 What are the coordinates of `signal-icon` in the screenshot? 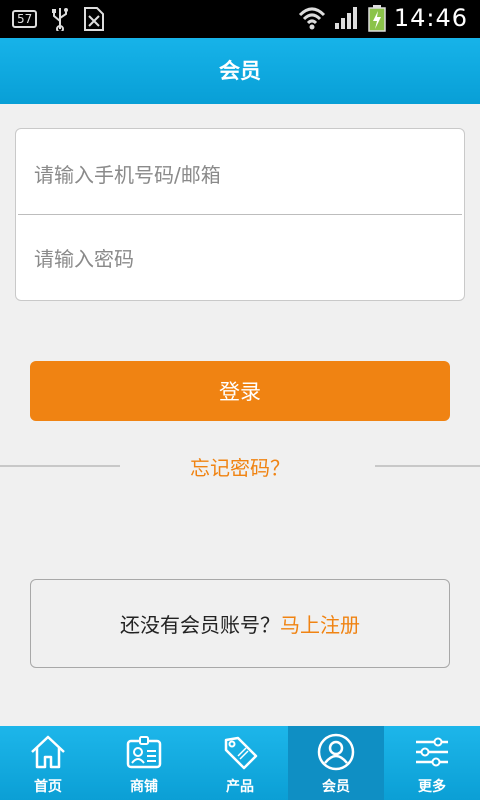 It's located at (345, 18).